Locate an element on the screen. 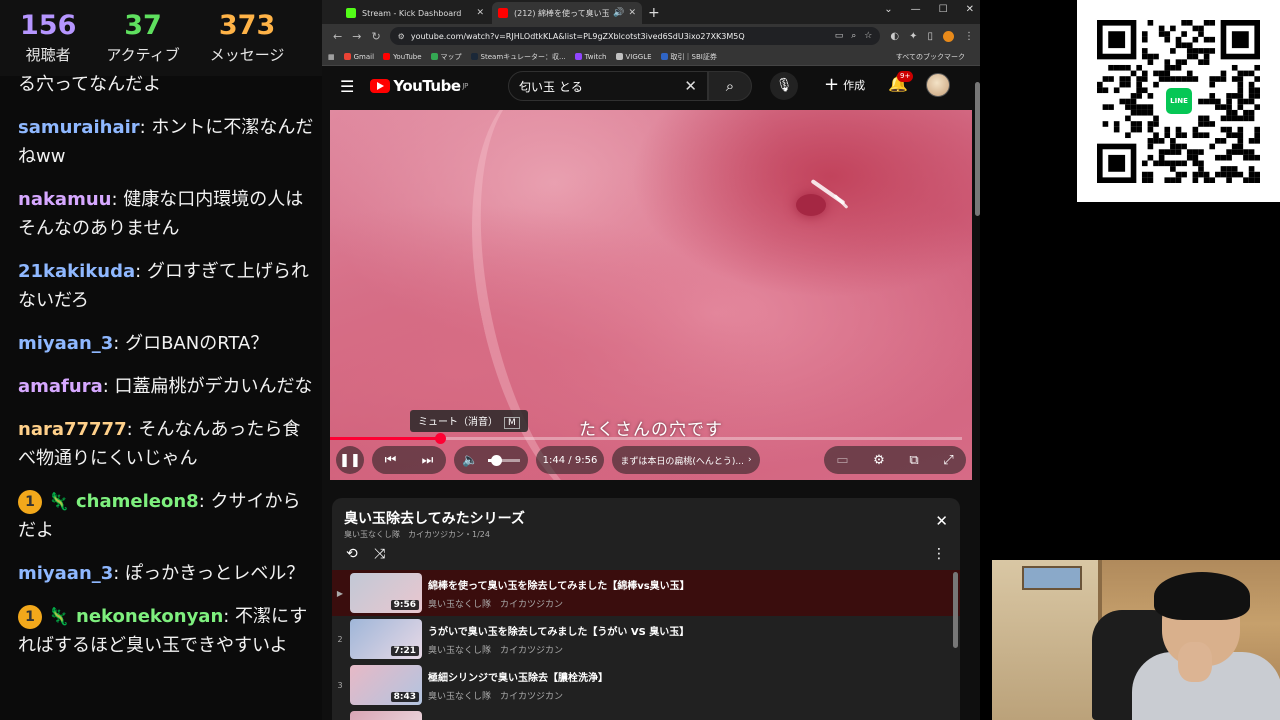 The image size is (1280, 720). playlist-item: 4臭い玉はどこにくくれているのか？【後編 扁桃腺の深さを調べてみました】 is located at coordinates (646, 714).